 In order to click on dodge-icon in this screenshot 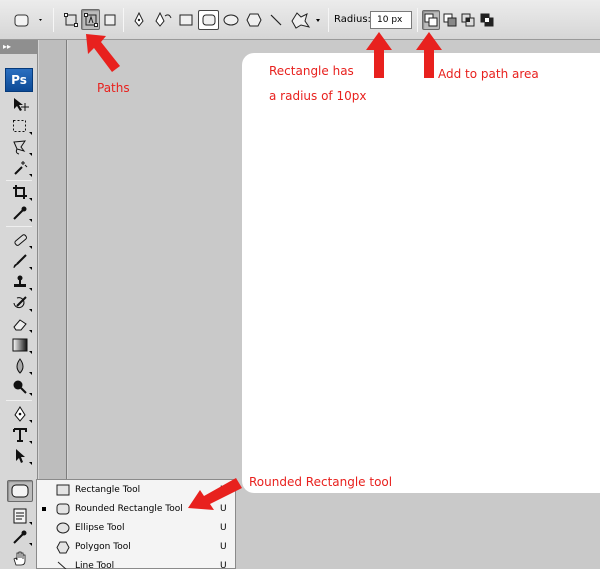, I will do `click(20, 387)`.